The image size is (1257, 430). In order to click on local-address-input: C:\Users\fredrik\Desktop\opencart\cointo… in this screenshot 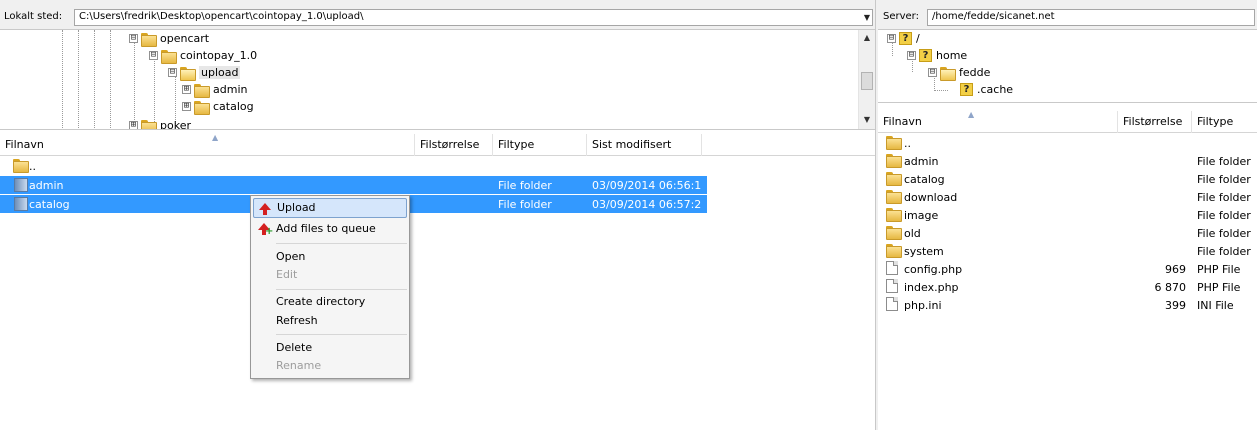, I will do `click(473, 17)`.